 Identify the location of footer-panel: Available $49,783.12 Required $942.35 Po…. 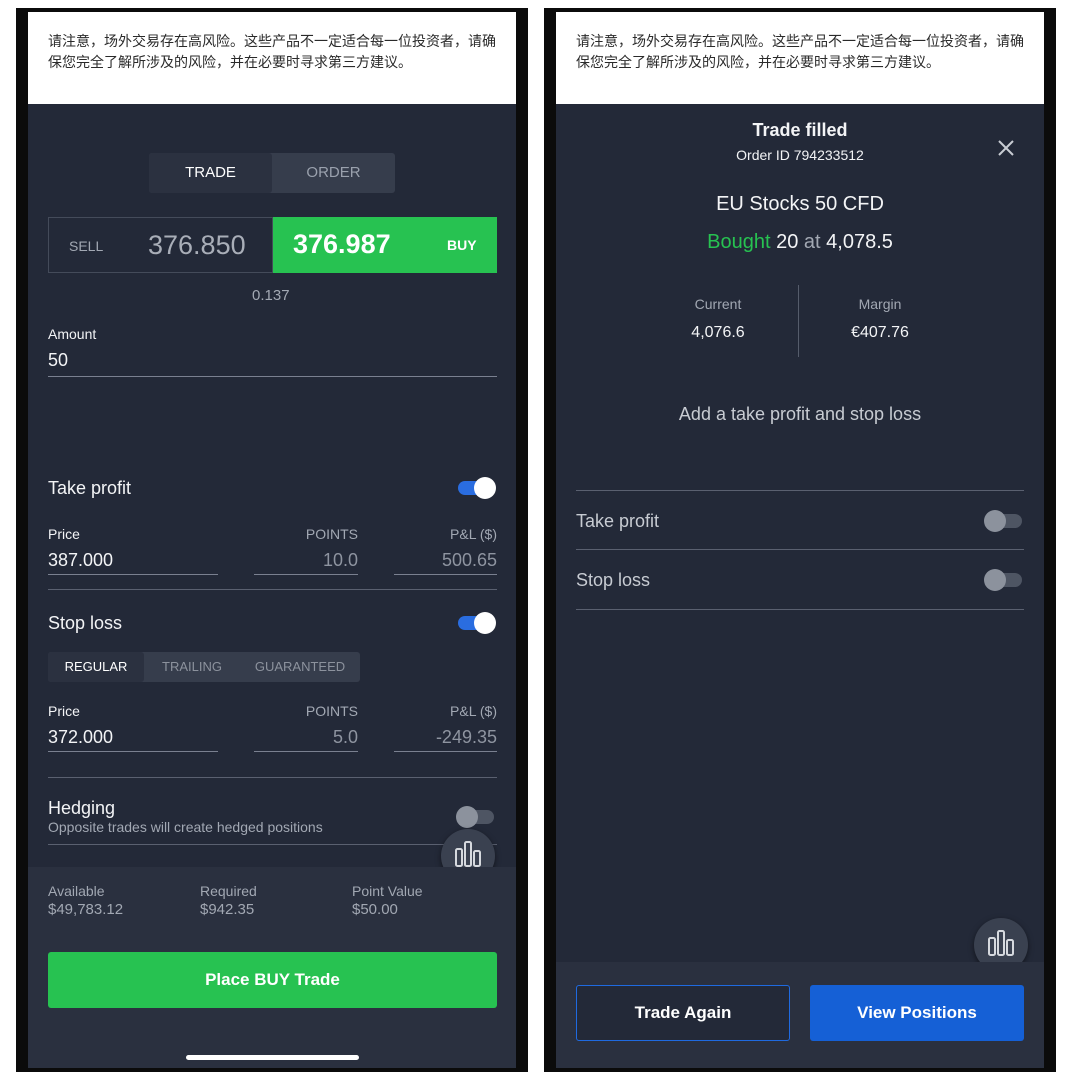
(272, 967).